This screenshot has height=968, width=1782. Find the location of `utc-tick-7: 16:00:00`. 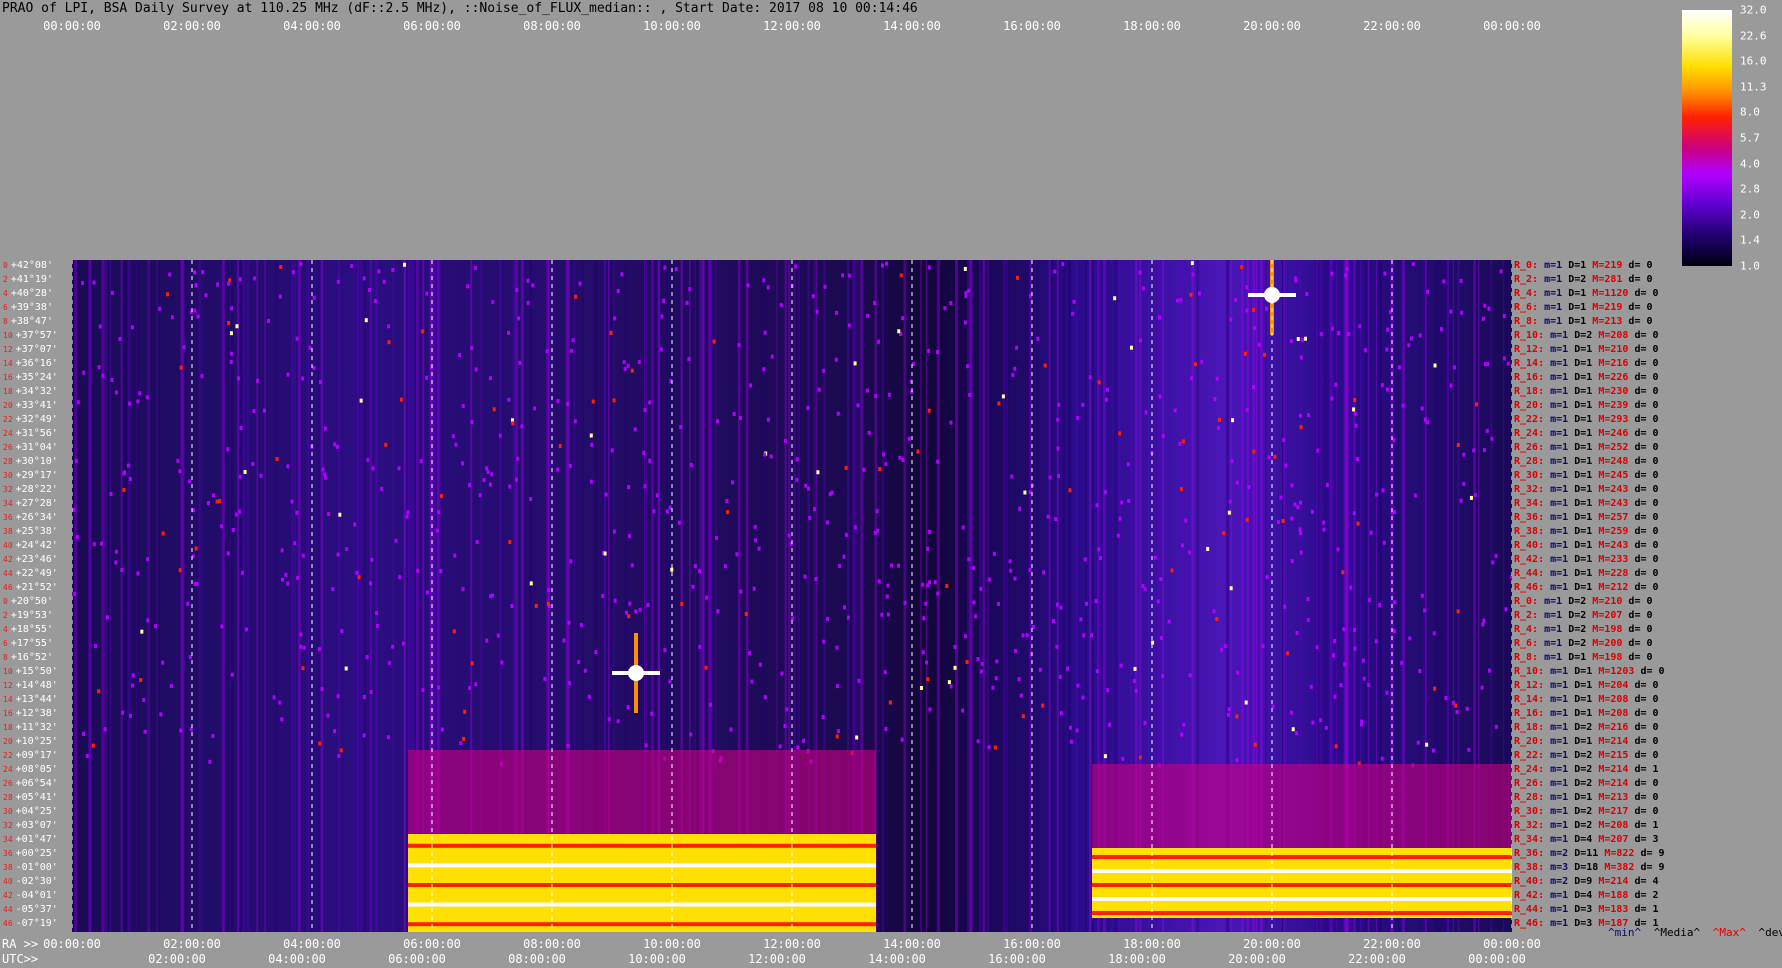

utc-tick-7: 16:00:00 is located at coordinates (1017, 959).